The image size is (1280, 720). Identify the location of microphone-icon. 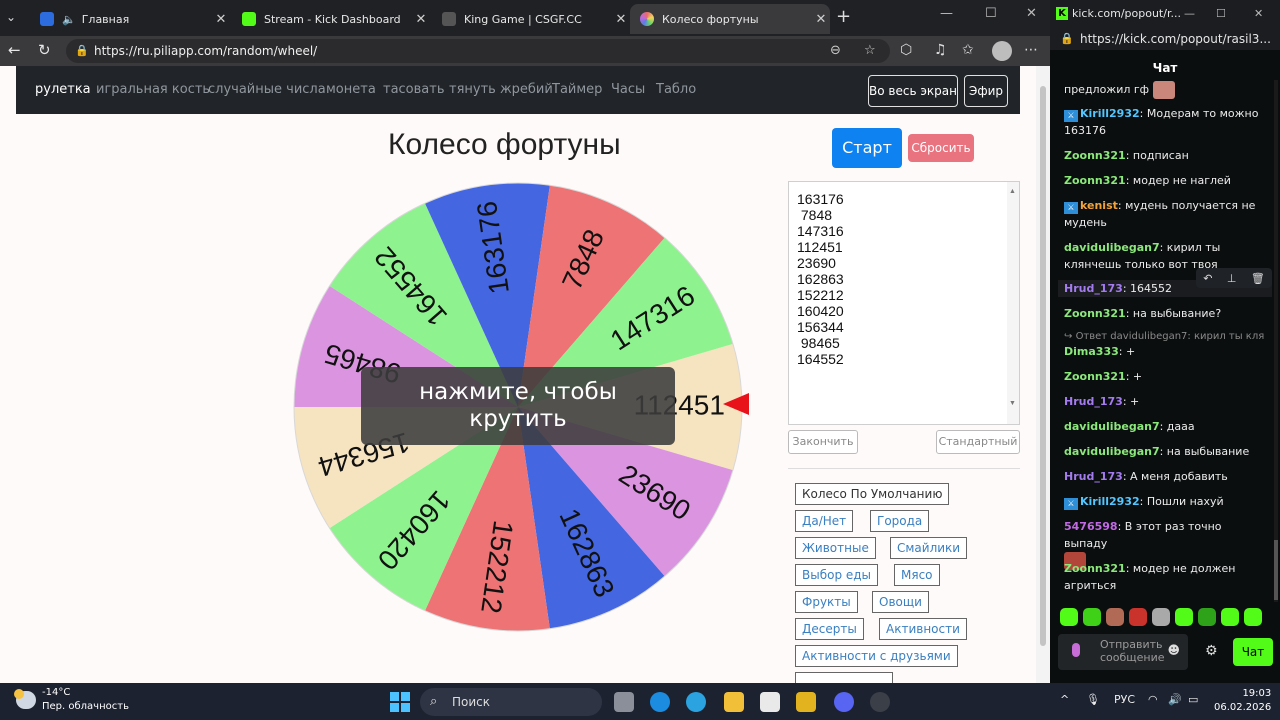
(1076, 650).